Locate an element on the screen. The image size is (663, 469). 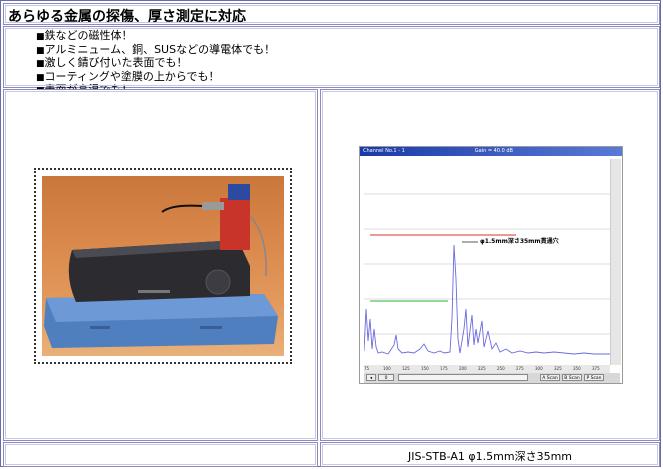
range-stepper: 0 is located at coordinates (386, 377).